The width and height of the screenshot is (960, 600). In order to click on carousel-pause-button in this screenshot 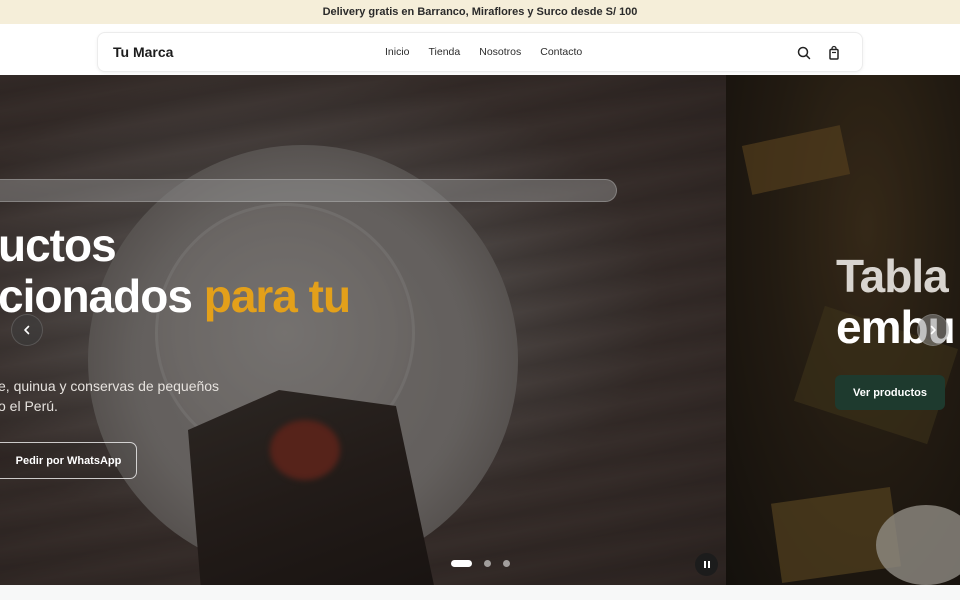, I will do `click(706, 564)`.